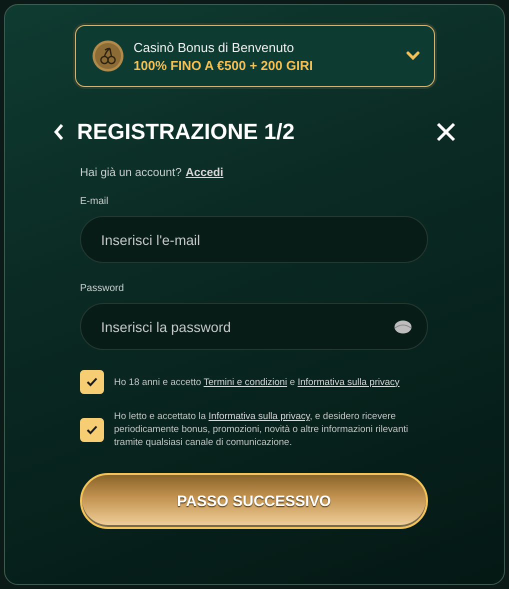 This screenshot has height=589, width=509. What do you see at coordinates (413, 56) in the screenshot?
I see `chevron-down-icon` at bounding box center [413, 56].